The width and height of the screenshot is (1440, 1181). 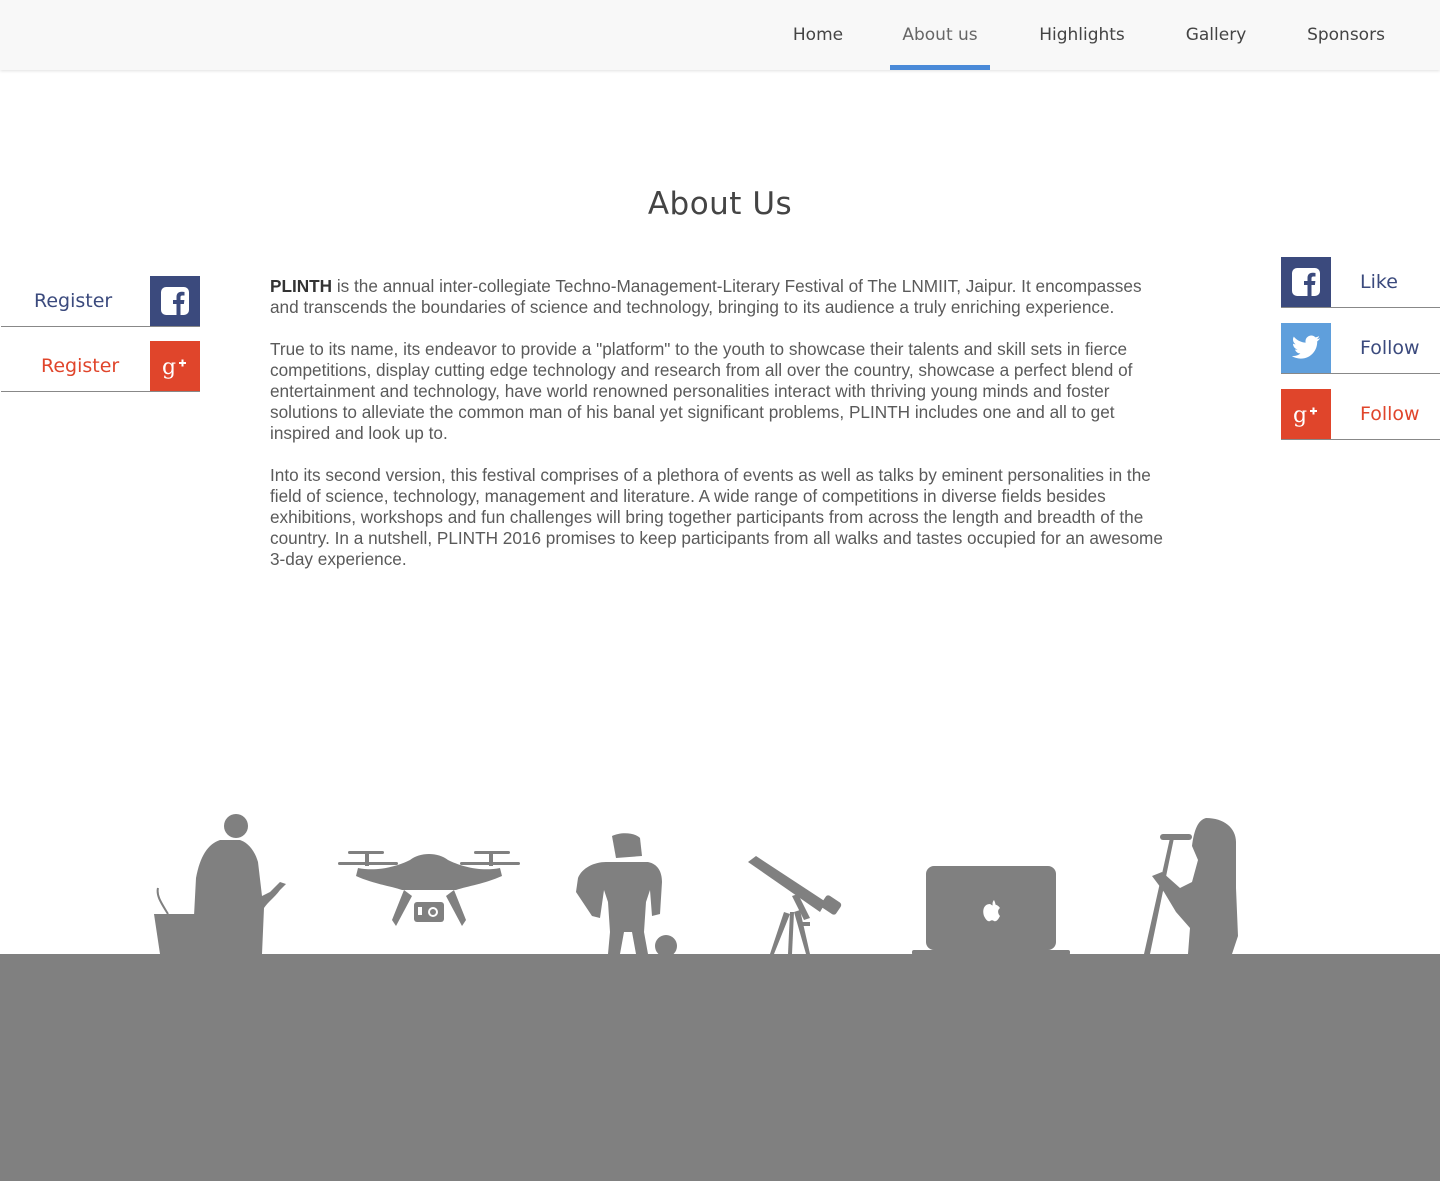 What do you see at coordinates (1390, 414) in the screenshot?
I see `googleplus-follow-label: Follow` at bounding box center [1390, 414].